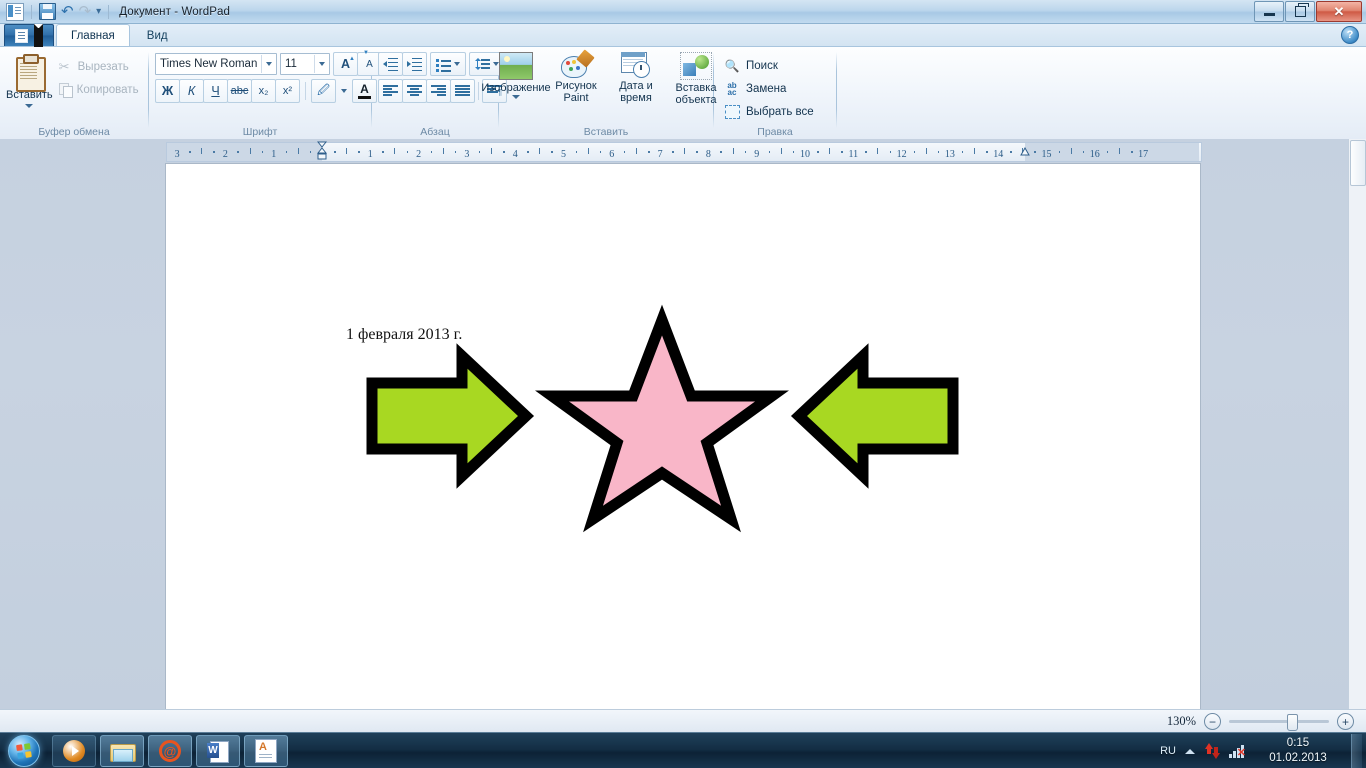  I want to click on align-justify-button, so click(462, 91).